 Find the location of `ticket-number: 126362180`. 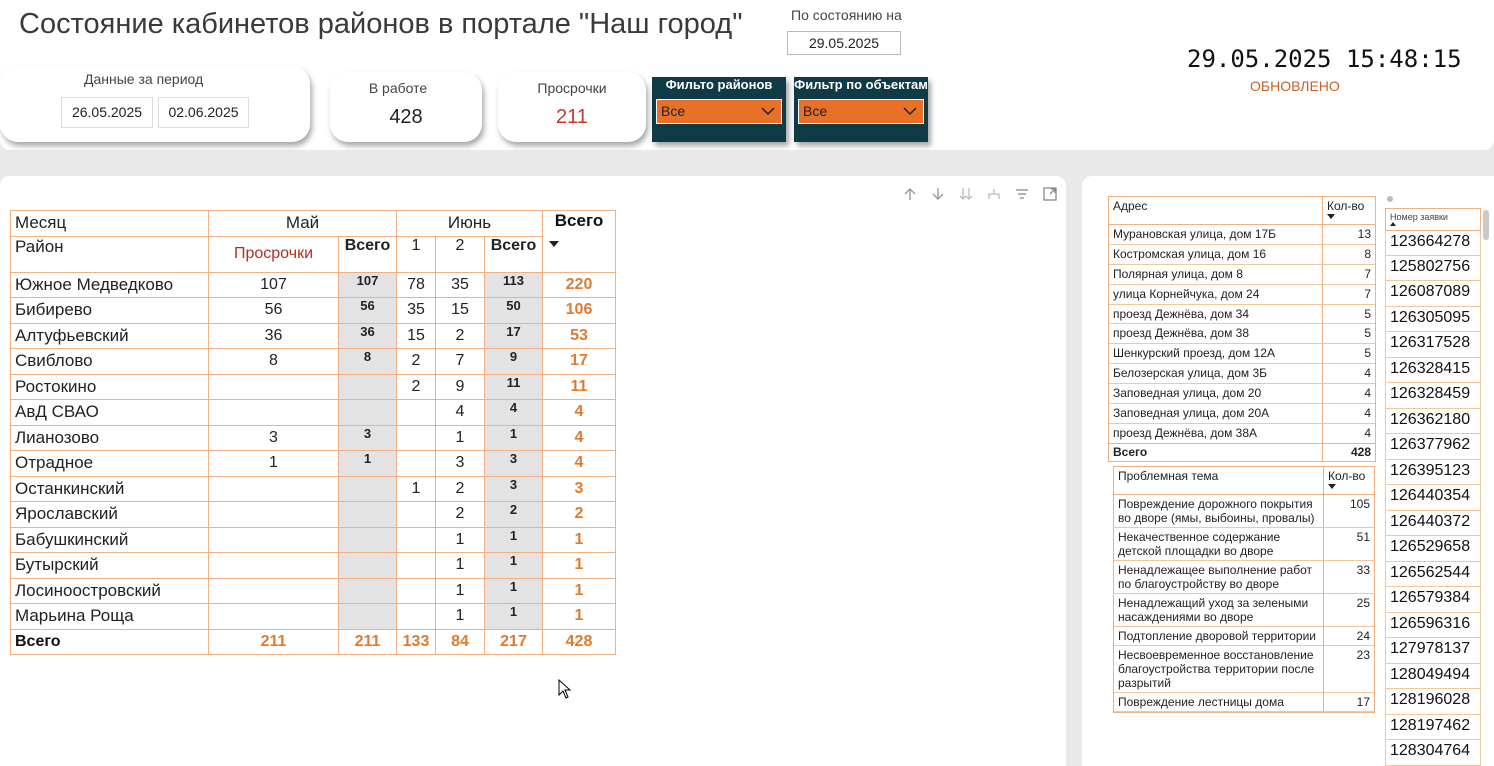

ticket-number: 126362180 is located at coordinates (1433, 421).